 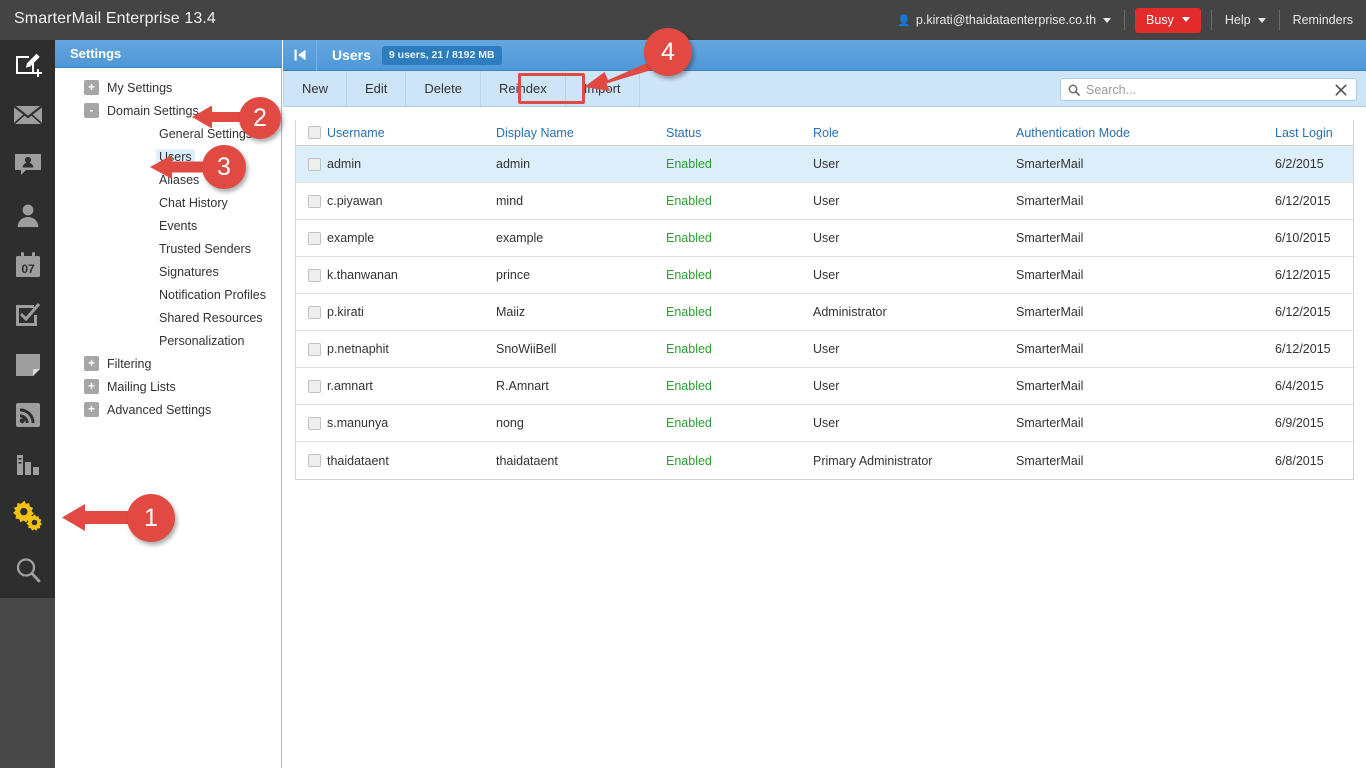 I want to click on search-input, so click(x=1207, y=89).